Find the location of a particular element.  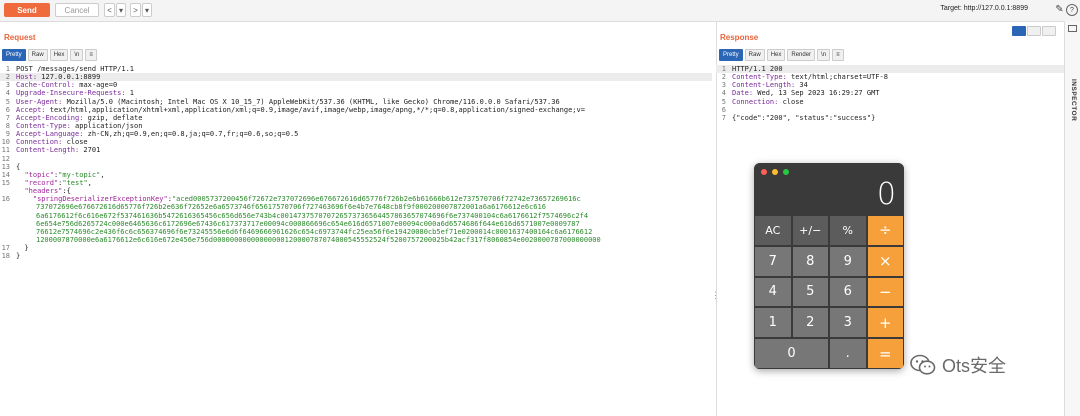

json-key: "record" is located at coordinates (41, 182).